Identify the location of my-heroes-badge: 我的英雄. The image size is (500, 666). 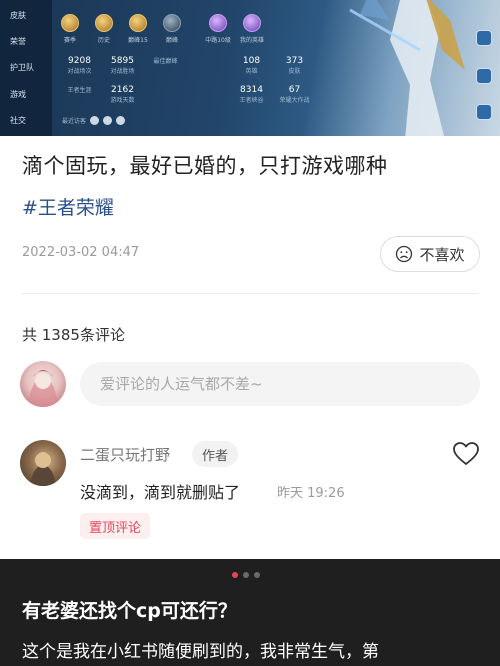
(252, 29).